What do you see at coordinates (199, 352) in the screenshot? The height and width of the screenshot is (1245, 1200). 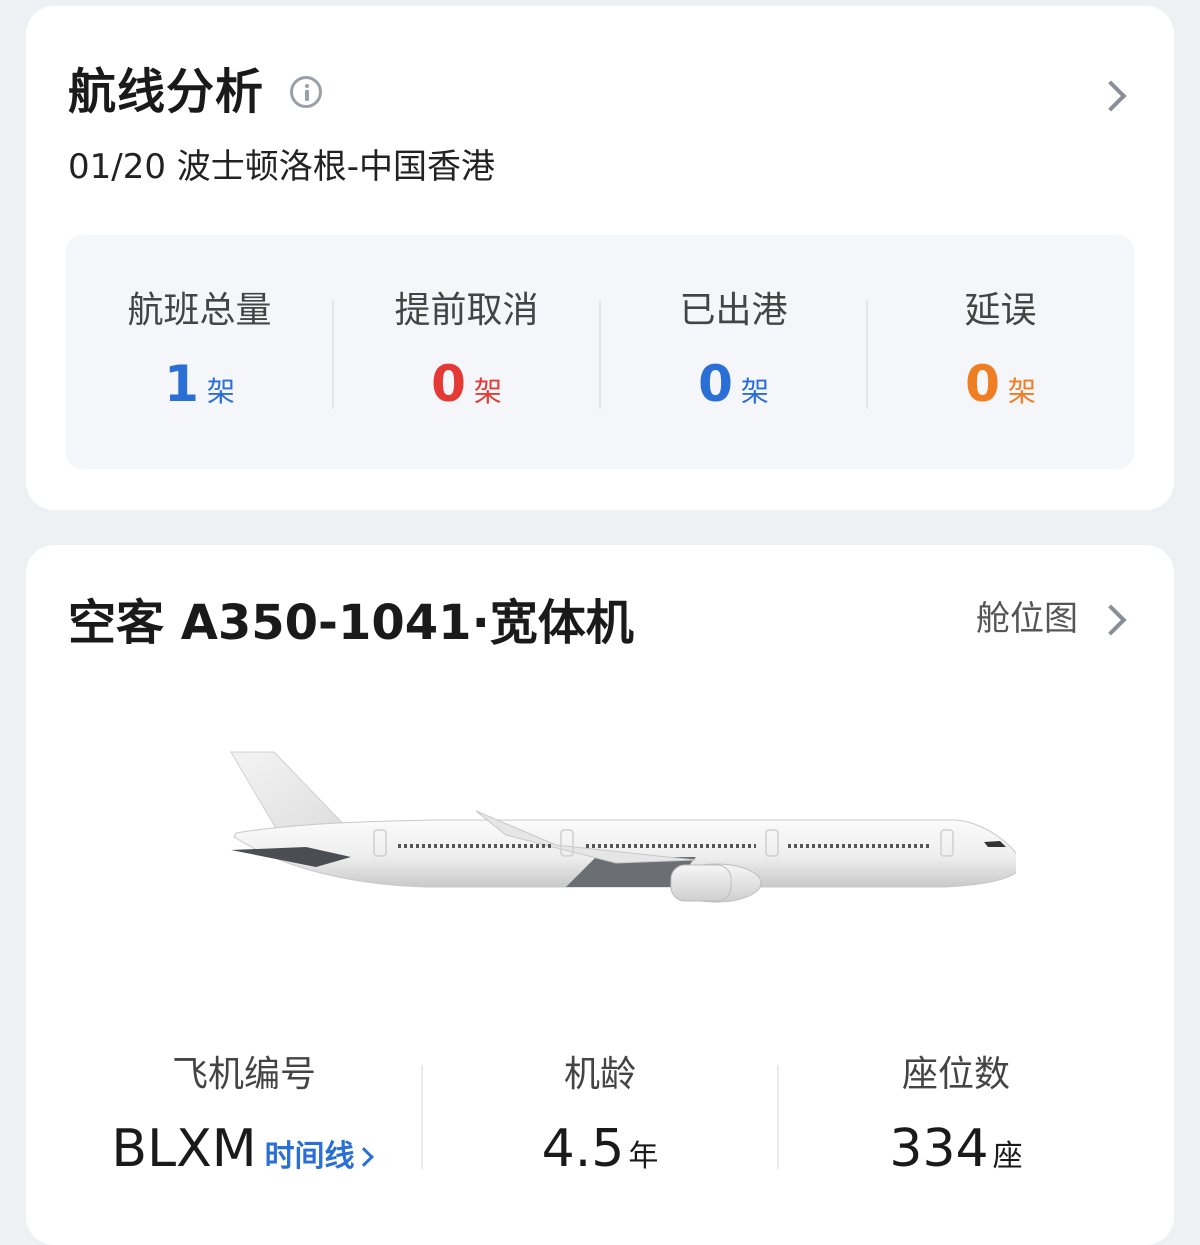 I see `stat-total-flights: 航班总量 1 架` at bounding box center [199, 352].